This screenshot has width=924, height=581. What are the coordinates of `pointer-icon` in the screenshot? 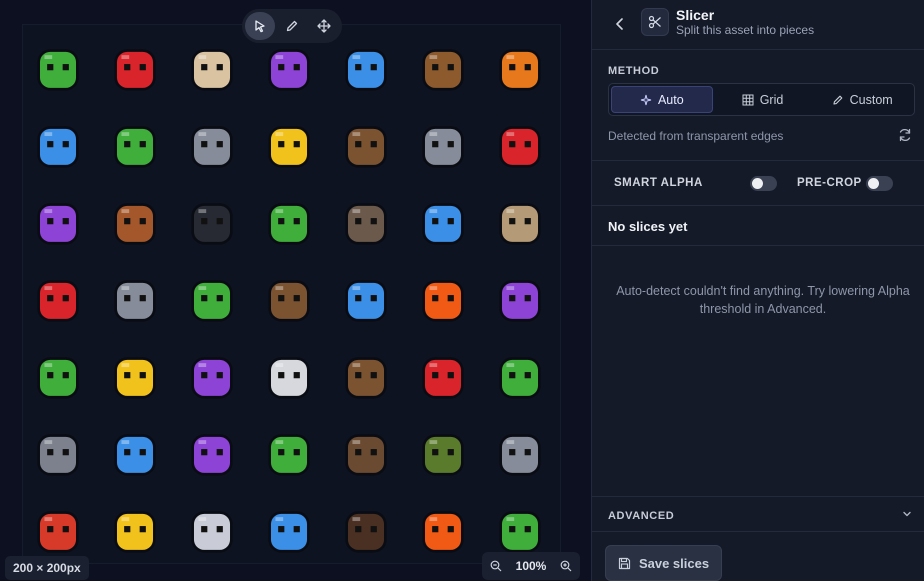 It's located at (260, 26).